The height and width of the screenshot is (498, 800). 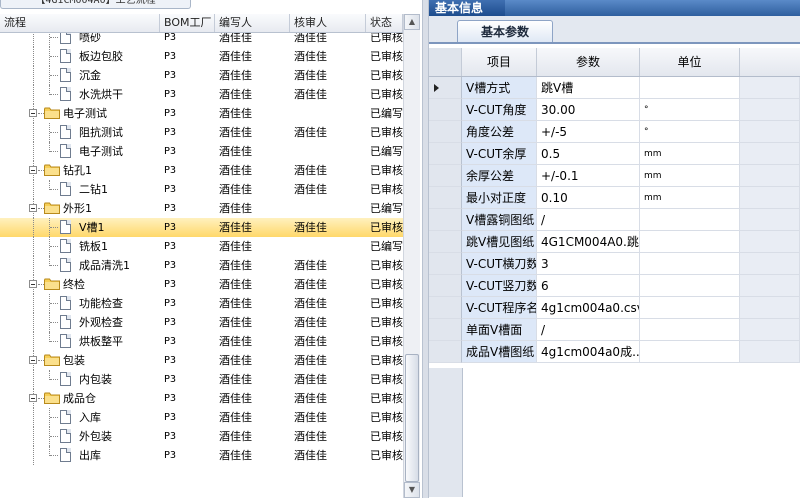 What do you see at coordinates (201, 132) in the screenshot?
I see `tree-row: 阻抗测试 P3 酒佳佳 酒佳佳 已审核` at bounding box center [201, 132].